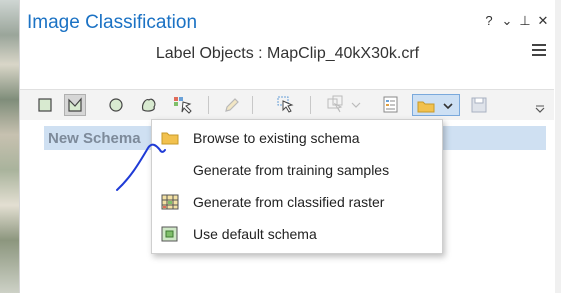 The width and height of the screenshot is (561, 293). Describe the element at coordinates (116, 105) in the screenshot. I see `circle-icon` at that location.